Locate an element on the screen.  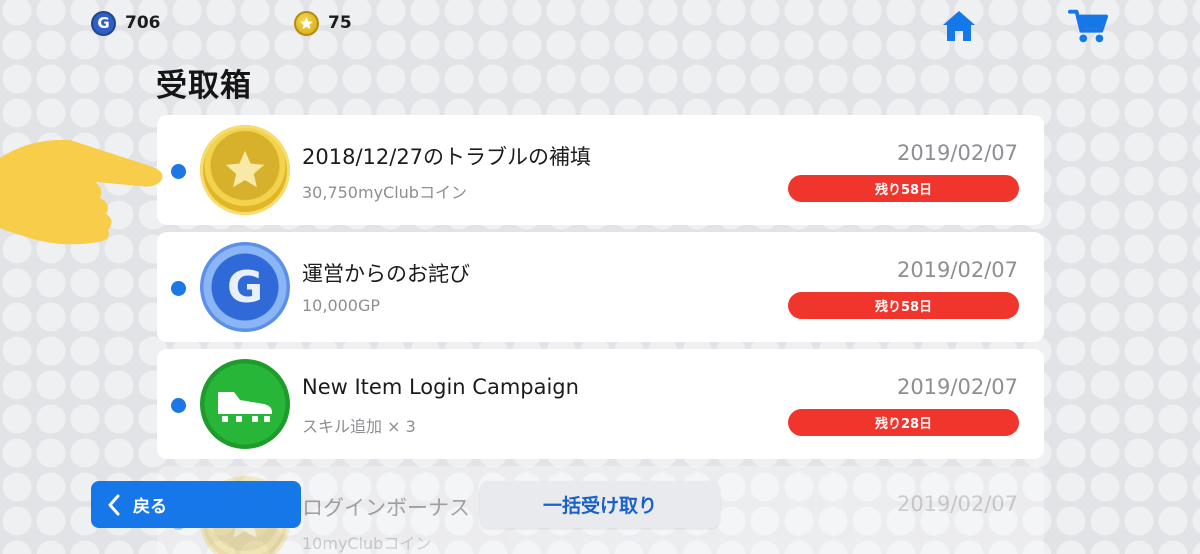
item-subtitle: スキル追加 × 3 is located at coordinates (359, 426).